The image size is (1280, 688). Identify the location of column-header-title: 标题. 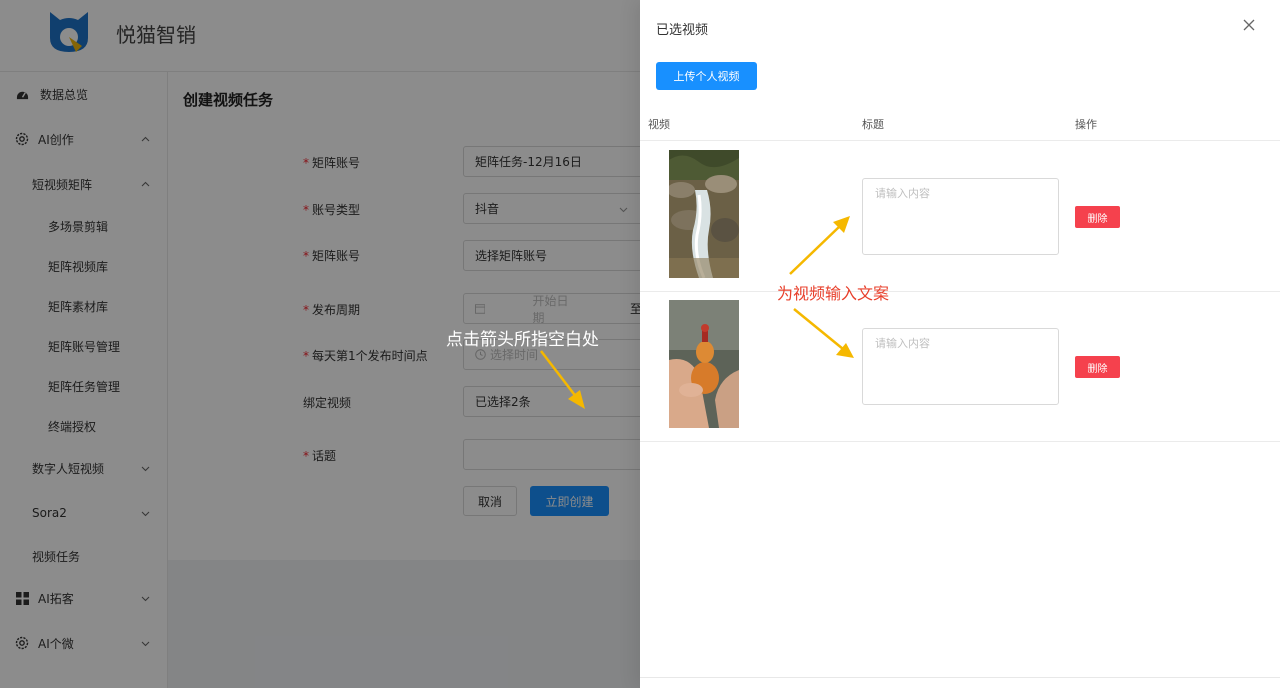
(873, 124).